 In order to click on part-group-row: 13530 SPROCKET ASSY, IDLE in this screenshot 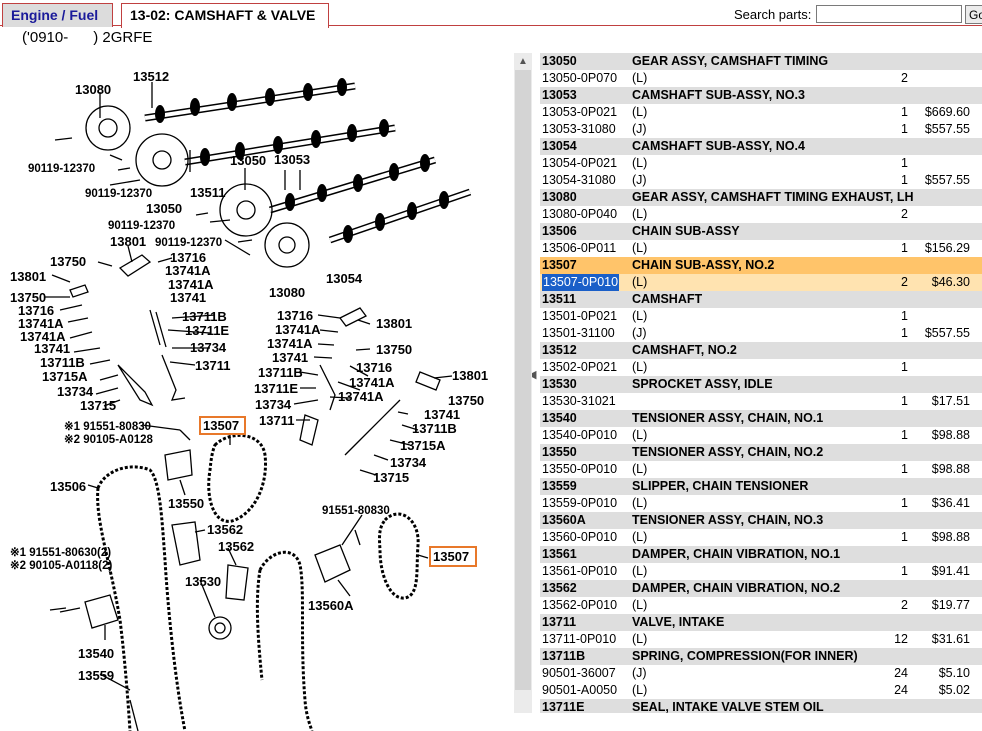, I will do `click(761, 384)`.